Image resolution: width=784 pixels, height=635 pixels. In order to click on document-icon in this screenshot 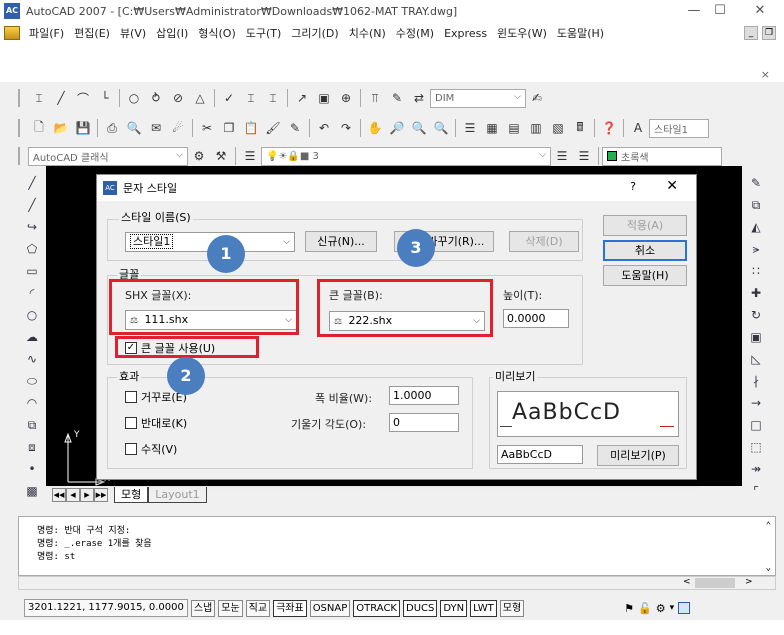, I will do `click(12, 33)`.